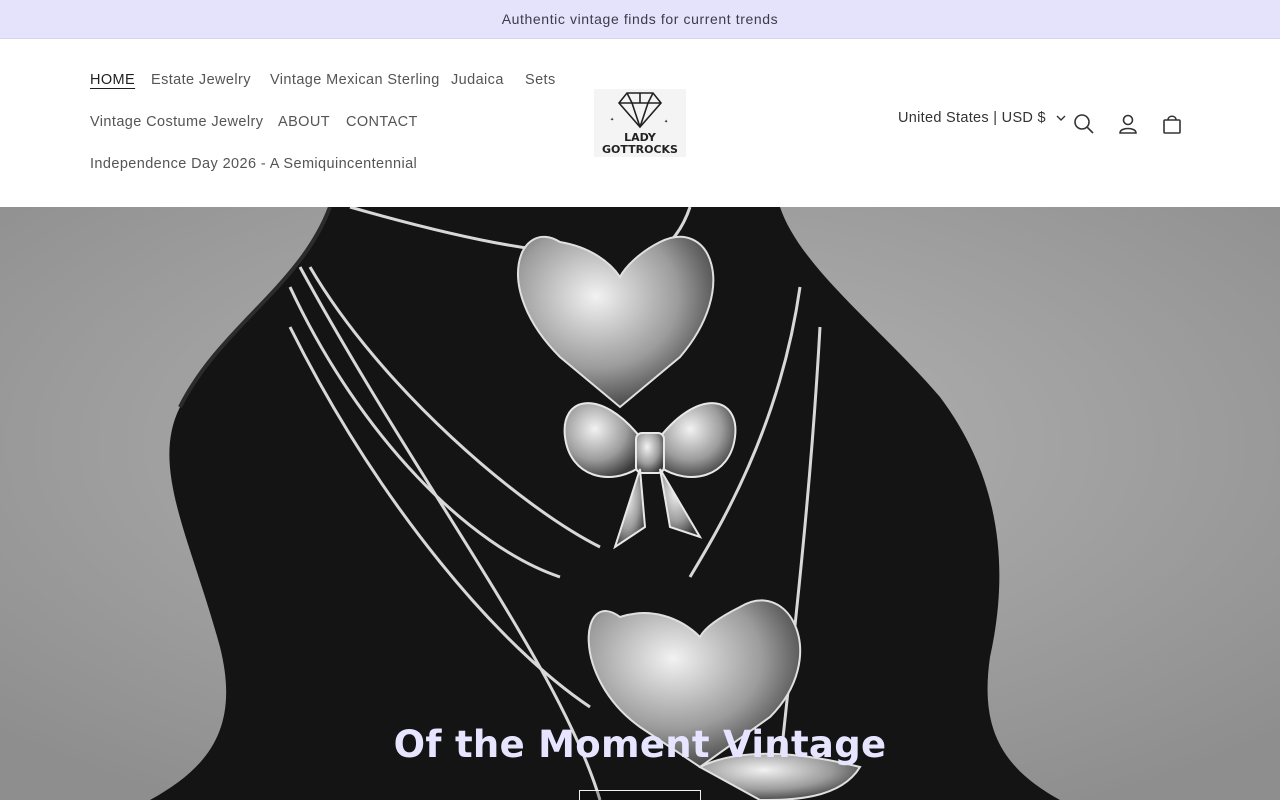 The image size is (1280, 800). I want to click on brand-logo: ✦ ✦ LADY GOTTROCKS, so click(640, 123).